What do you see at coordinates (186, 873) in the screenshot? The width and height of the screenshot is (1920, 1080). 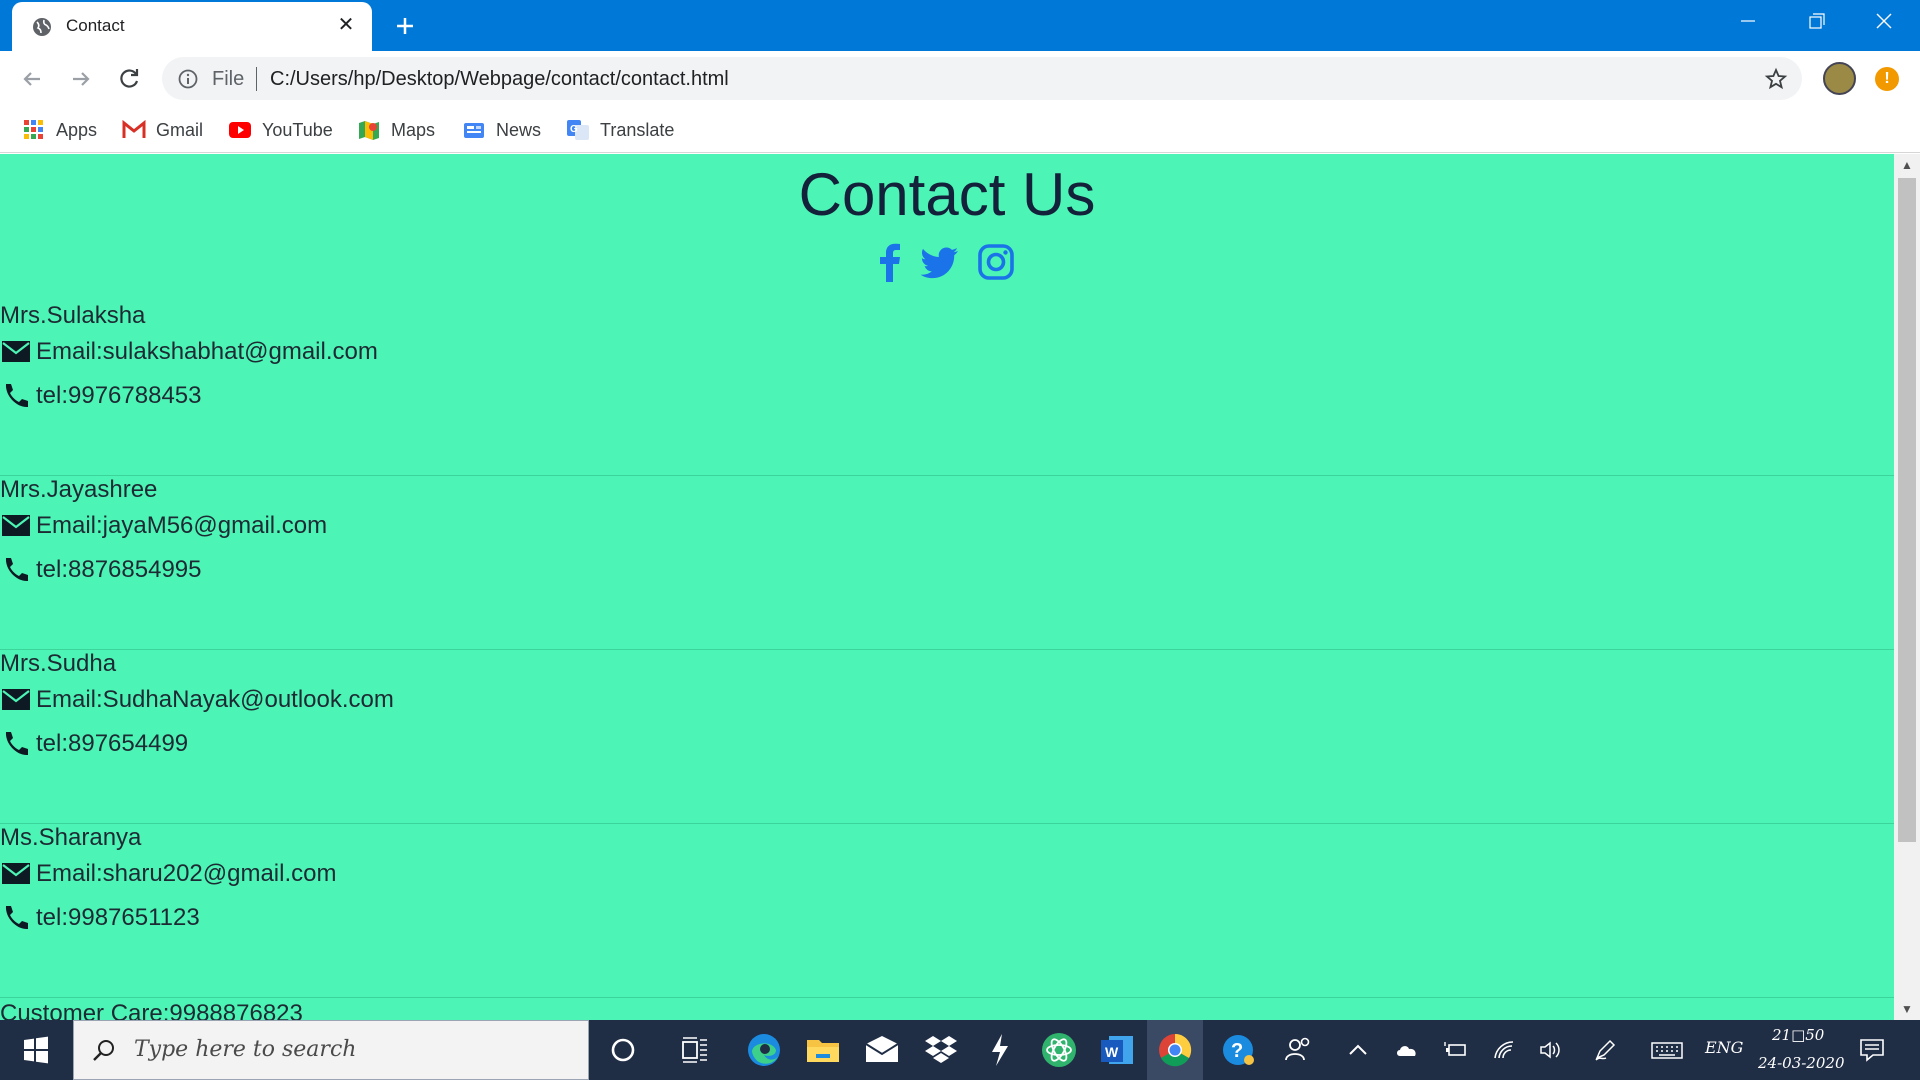 I see `contact-email: Email:sharu202@gmail.com` at bounding box center [186, 873].